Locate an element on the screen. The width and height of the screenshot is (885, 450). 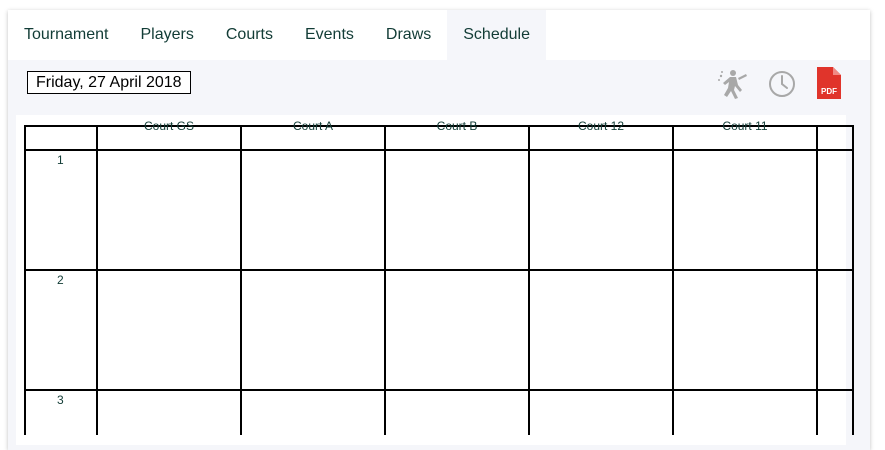
pdf-label: PDF is located at coordinates (829, 91).